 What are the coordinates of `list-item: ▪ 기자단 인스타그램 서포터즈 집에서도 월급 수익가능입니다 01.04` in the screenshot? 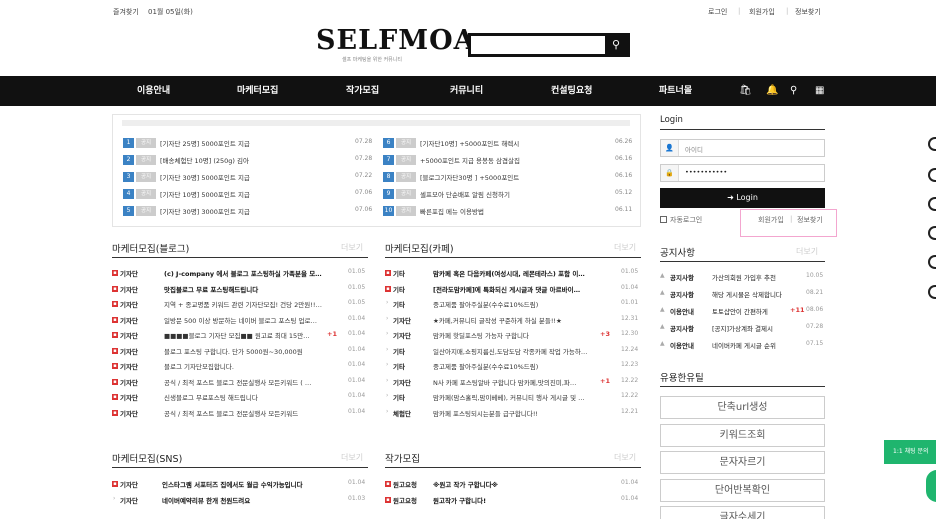 It's located at (240, 484).